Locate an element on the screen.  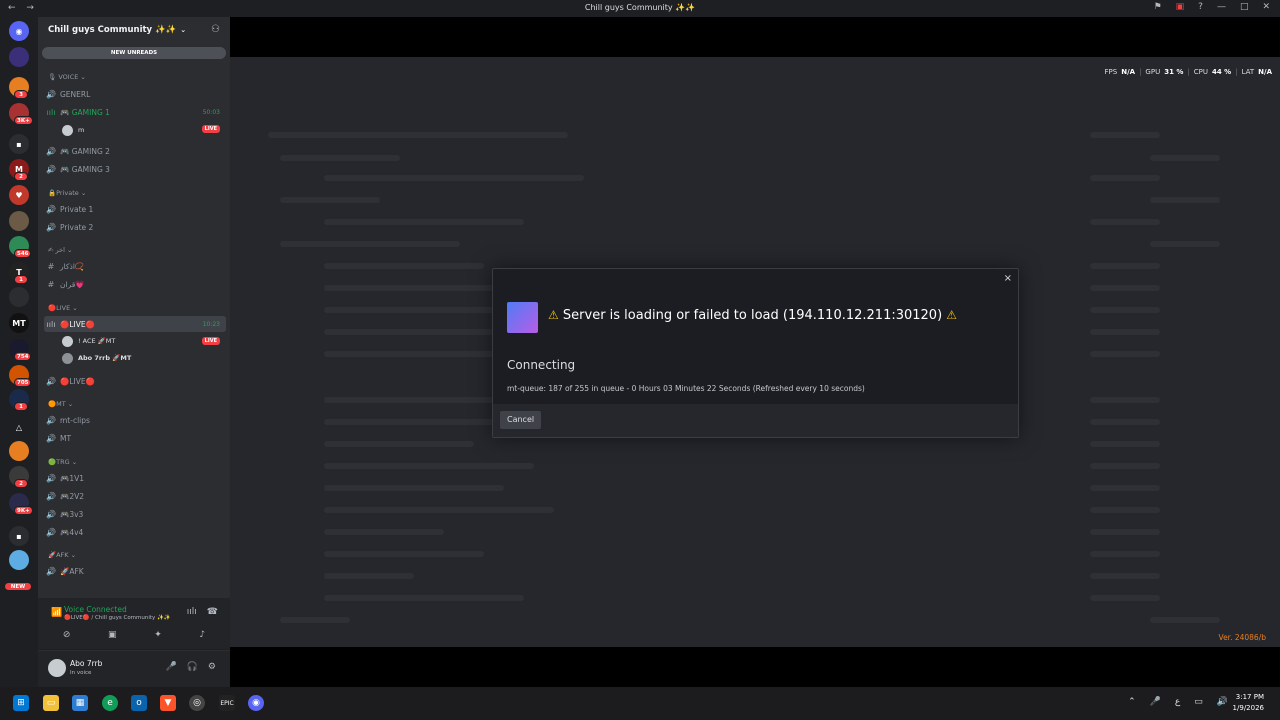
epic-games-icon: EPIC is located at coordinates (227, 703).